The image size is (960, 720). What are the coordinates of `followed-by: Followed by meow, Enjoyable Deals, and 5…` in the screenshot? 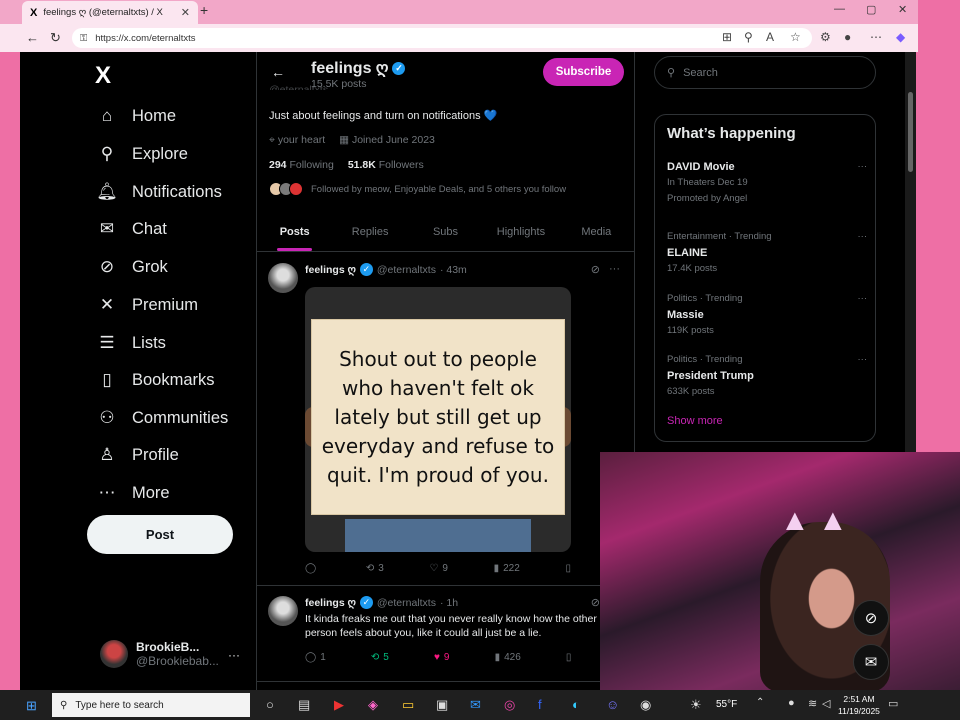 It's located at (417, 189).